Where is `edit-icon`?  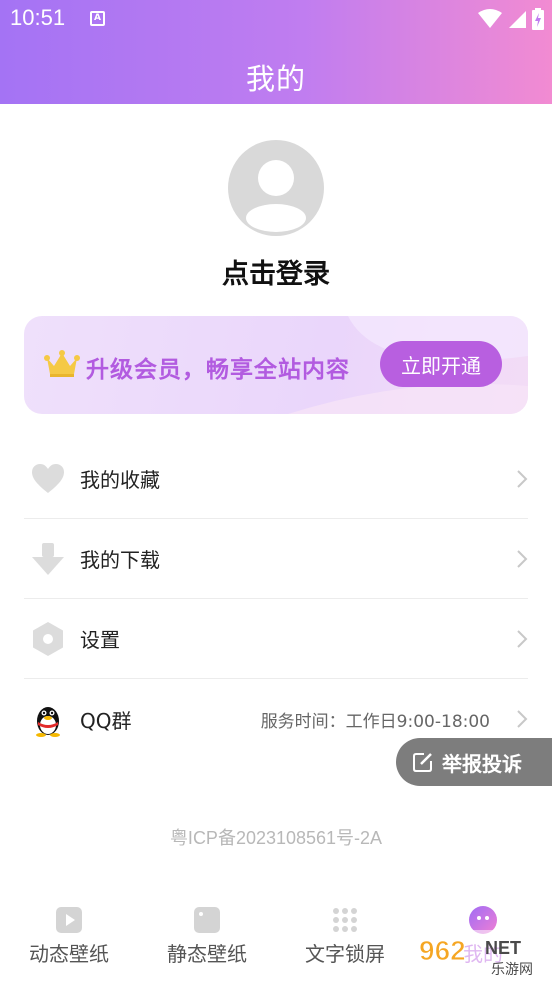
edit-icon is located at coordinates (422, 762).